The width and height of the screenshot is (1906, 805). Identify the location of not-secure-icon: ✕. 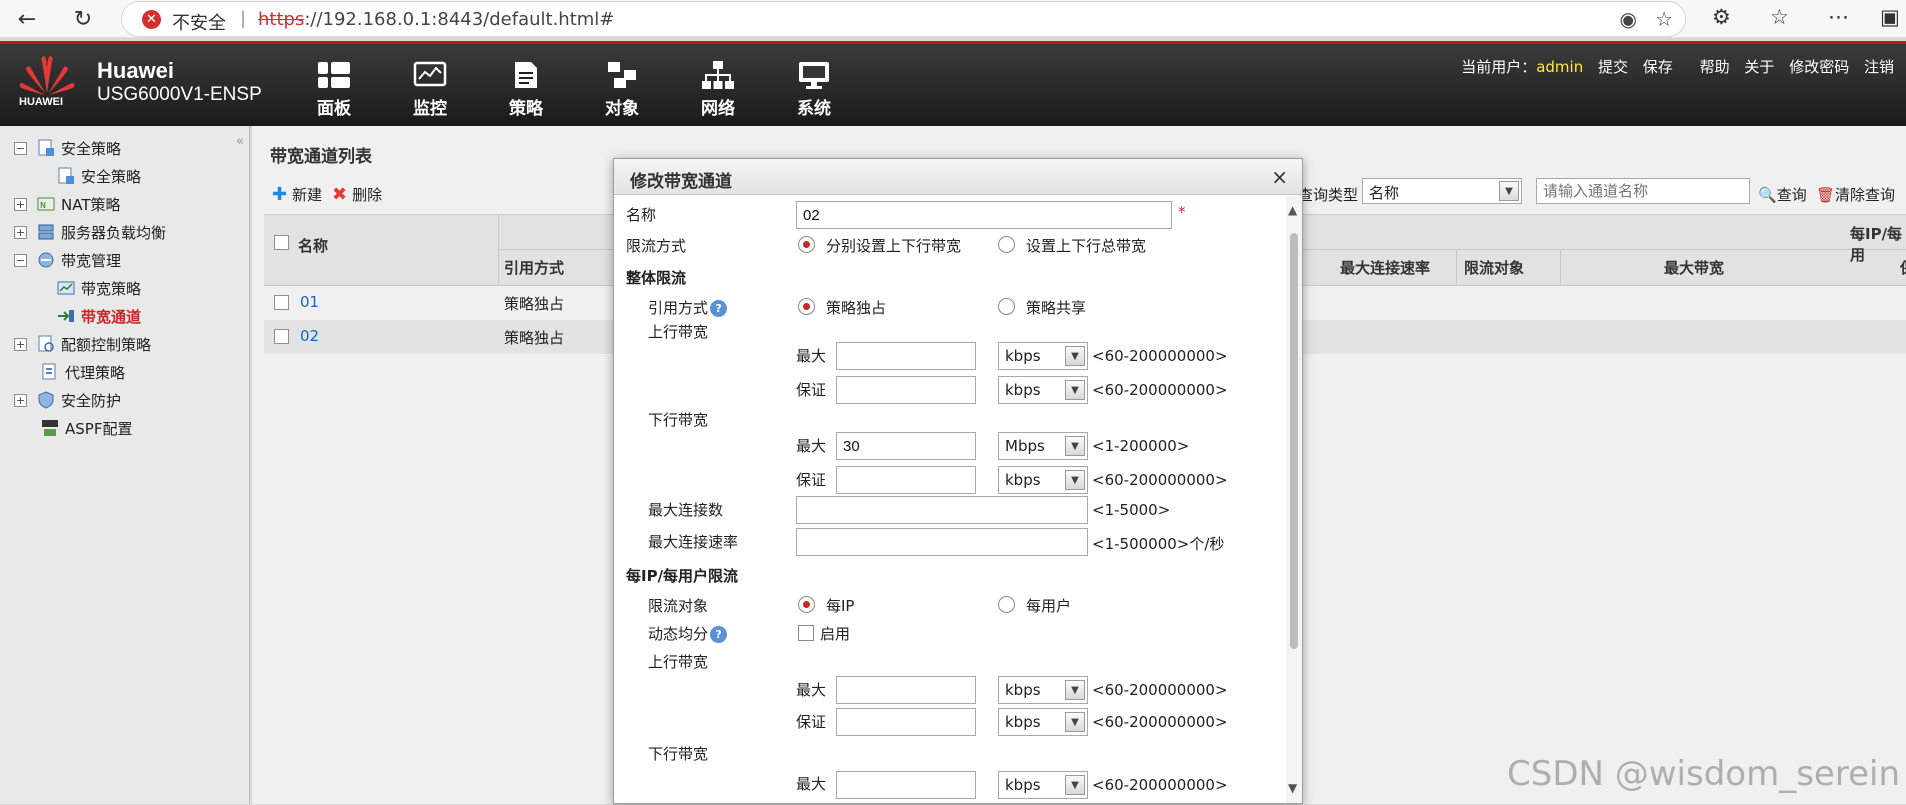
(151, 19).